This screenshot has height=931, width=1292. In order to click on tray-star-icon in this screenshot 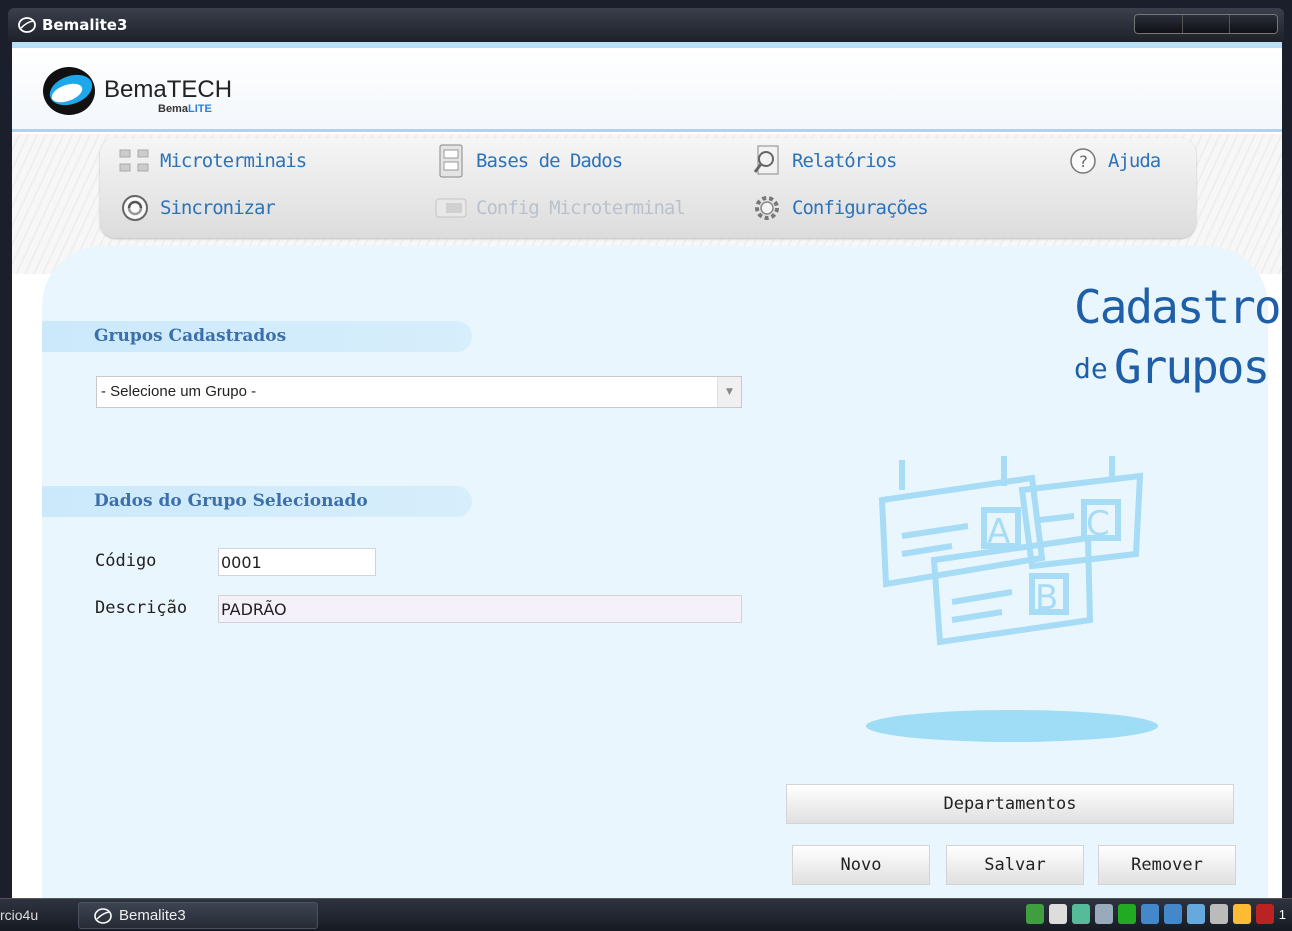, I will do `click(1241, 914)`.